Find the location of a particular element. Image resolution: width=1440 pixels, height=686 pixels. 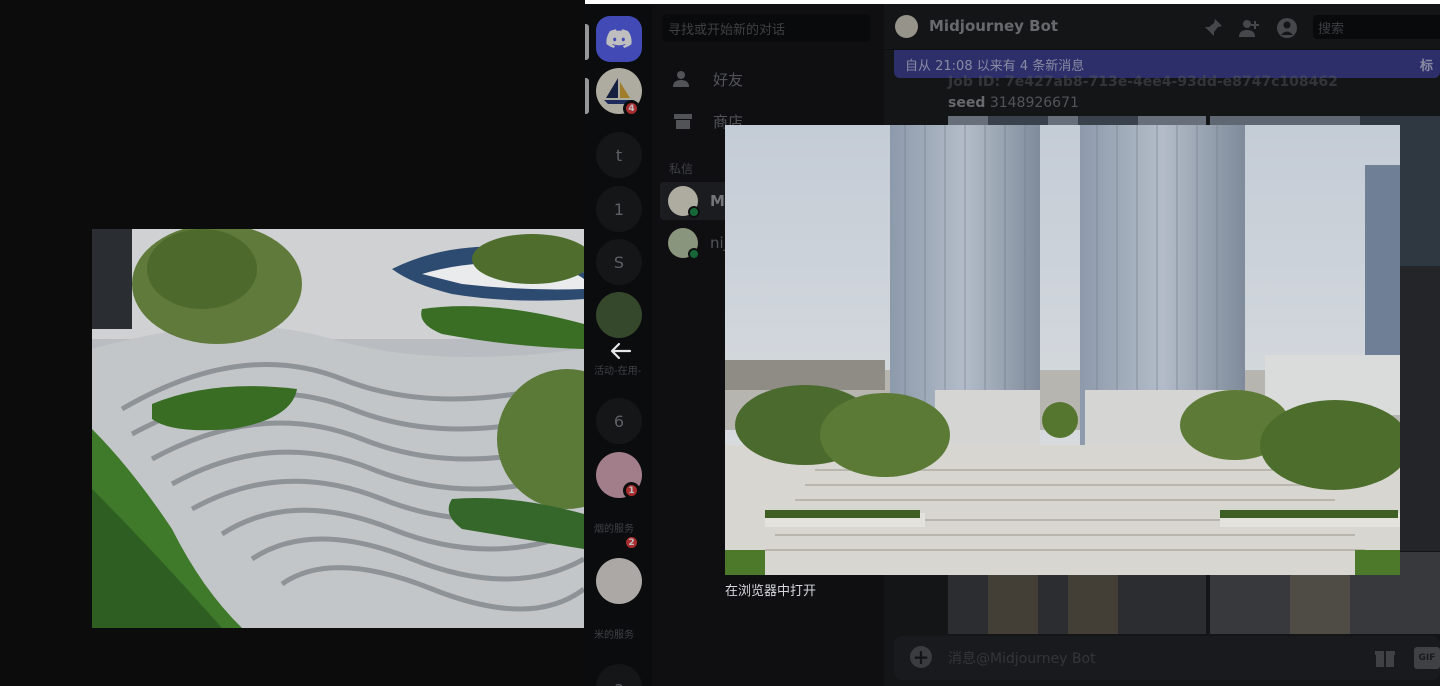

home-button is located at coordinates (619, 39).